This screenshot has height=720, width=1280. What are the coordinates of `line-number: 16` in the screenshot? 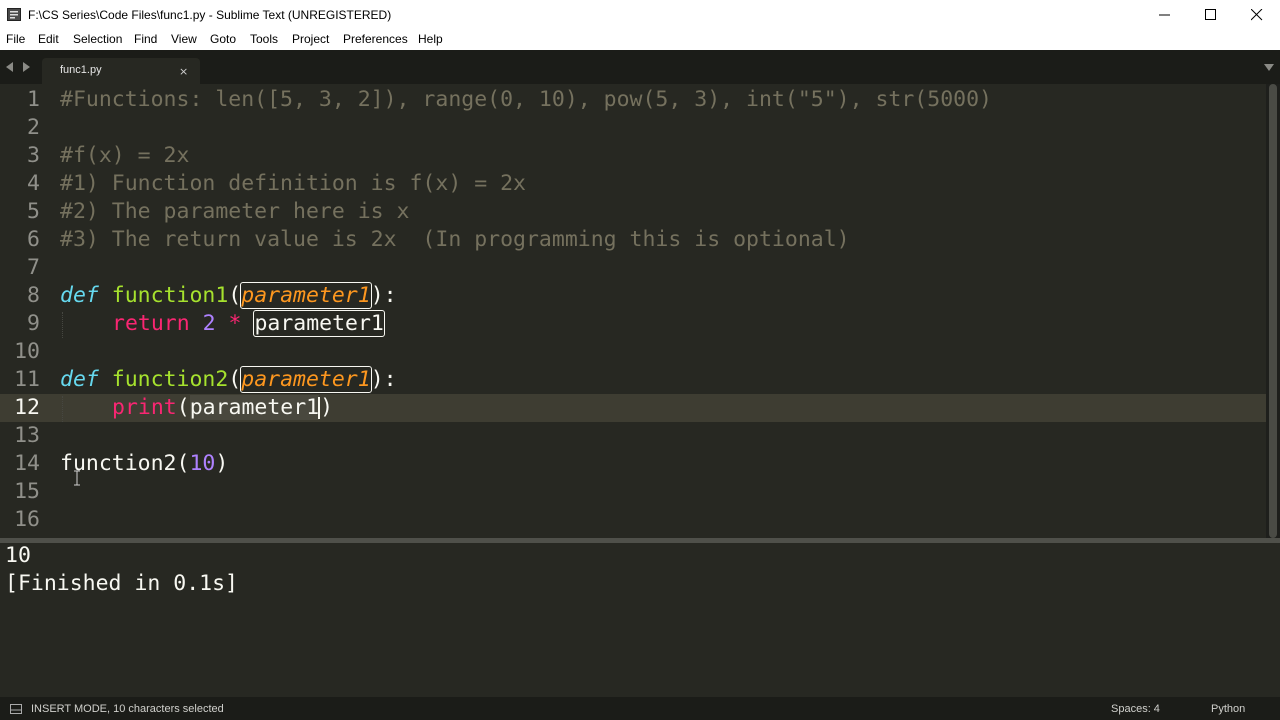 It's located at (27, 519).